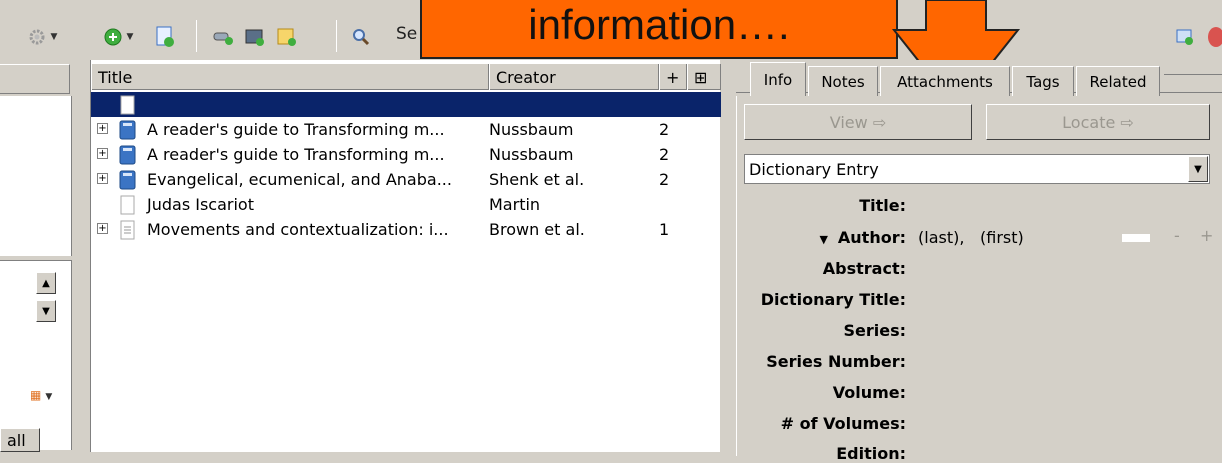  Describe the element at coordinates (871, 453) in the screenshot. I see `field-edition-label: Edition:` at that location.